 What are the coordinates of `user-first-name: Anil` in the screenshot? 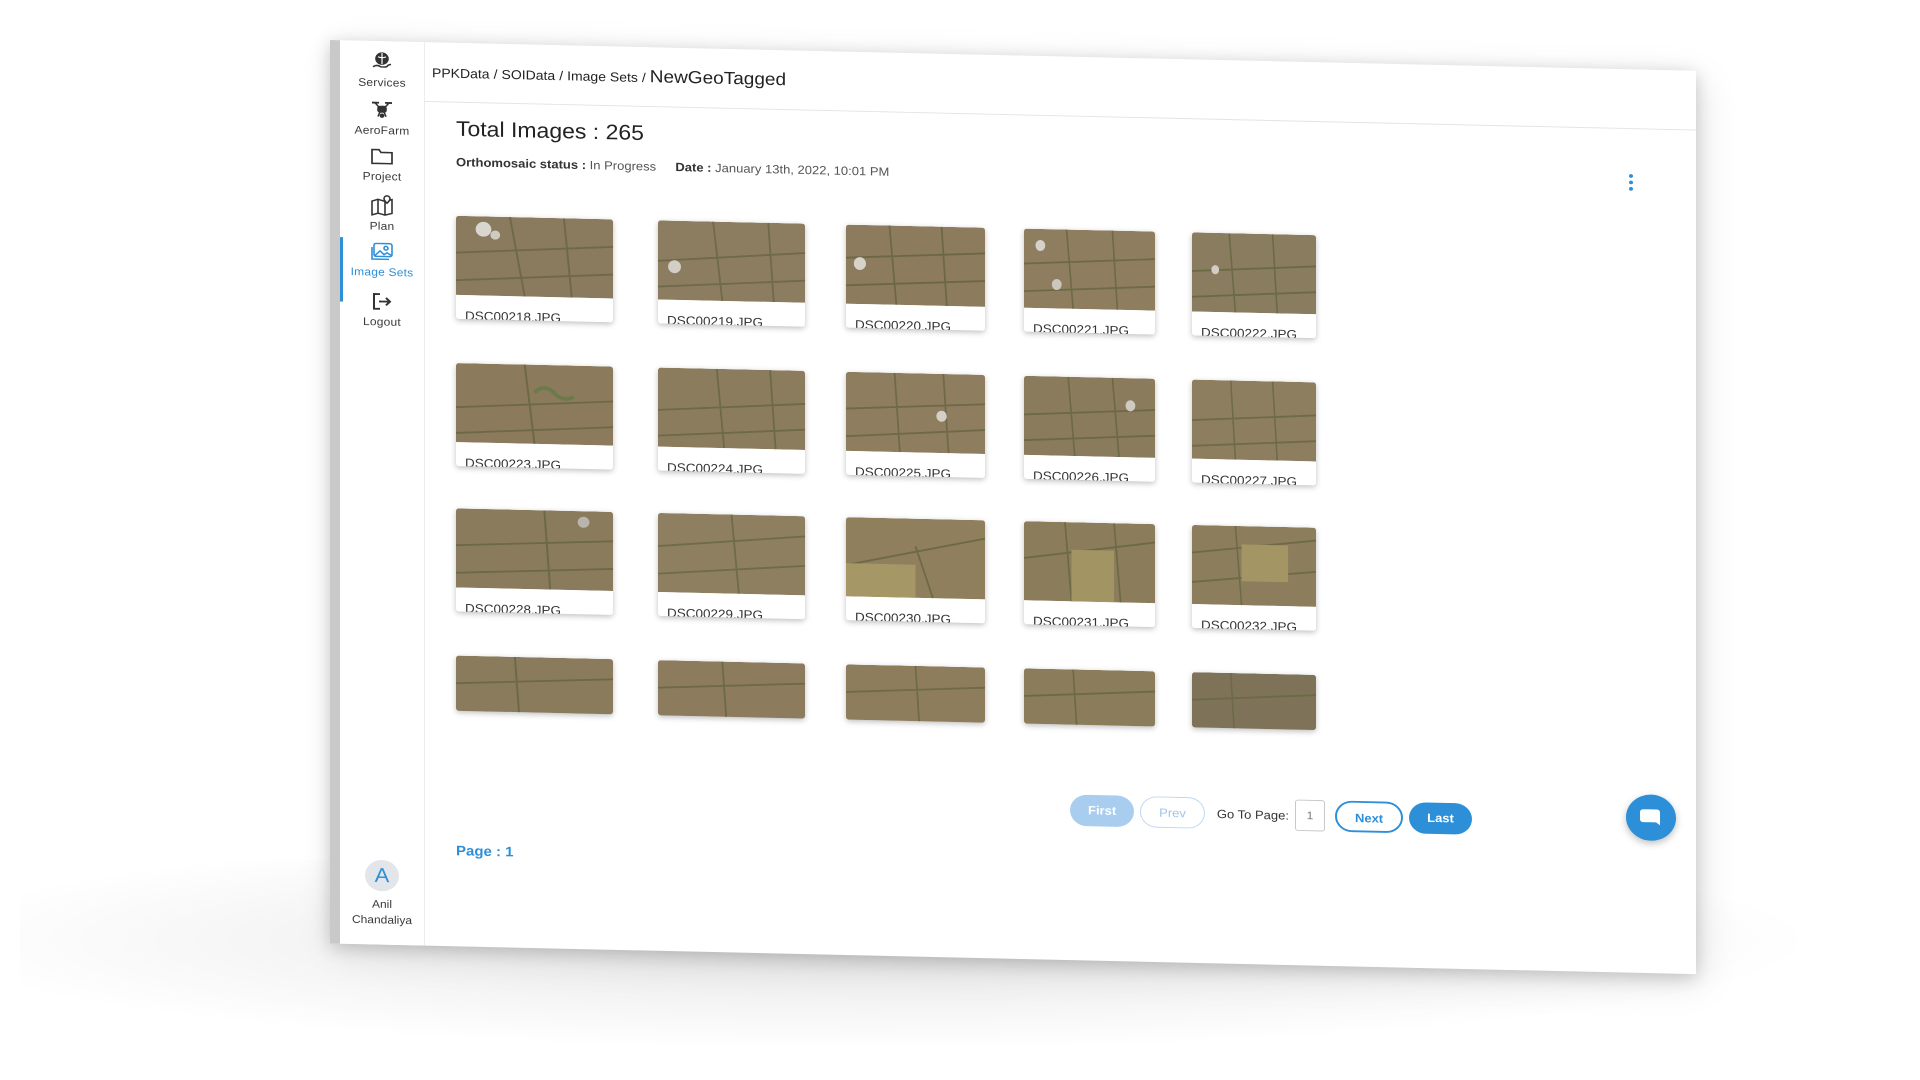 It's located at (381, 904).